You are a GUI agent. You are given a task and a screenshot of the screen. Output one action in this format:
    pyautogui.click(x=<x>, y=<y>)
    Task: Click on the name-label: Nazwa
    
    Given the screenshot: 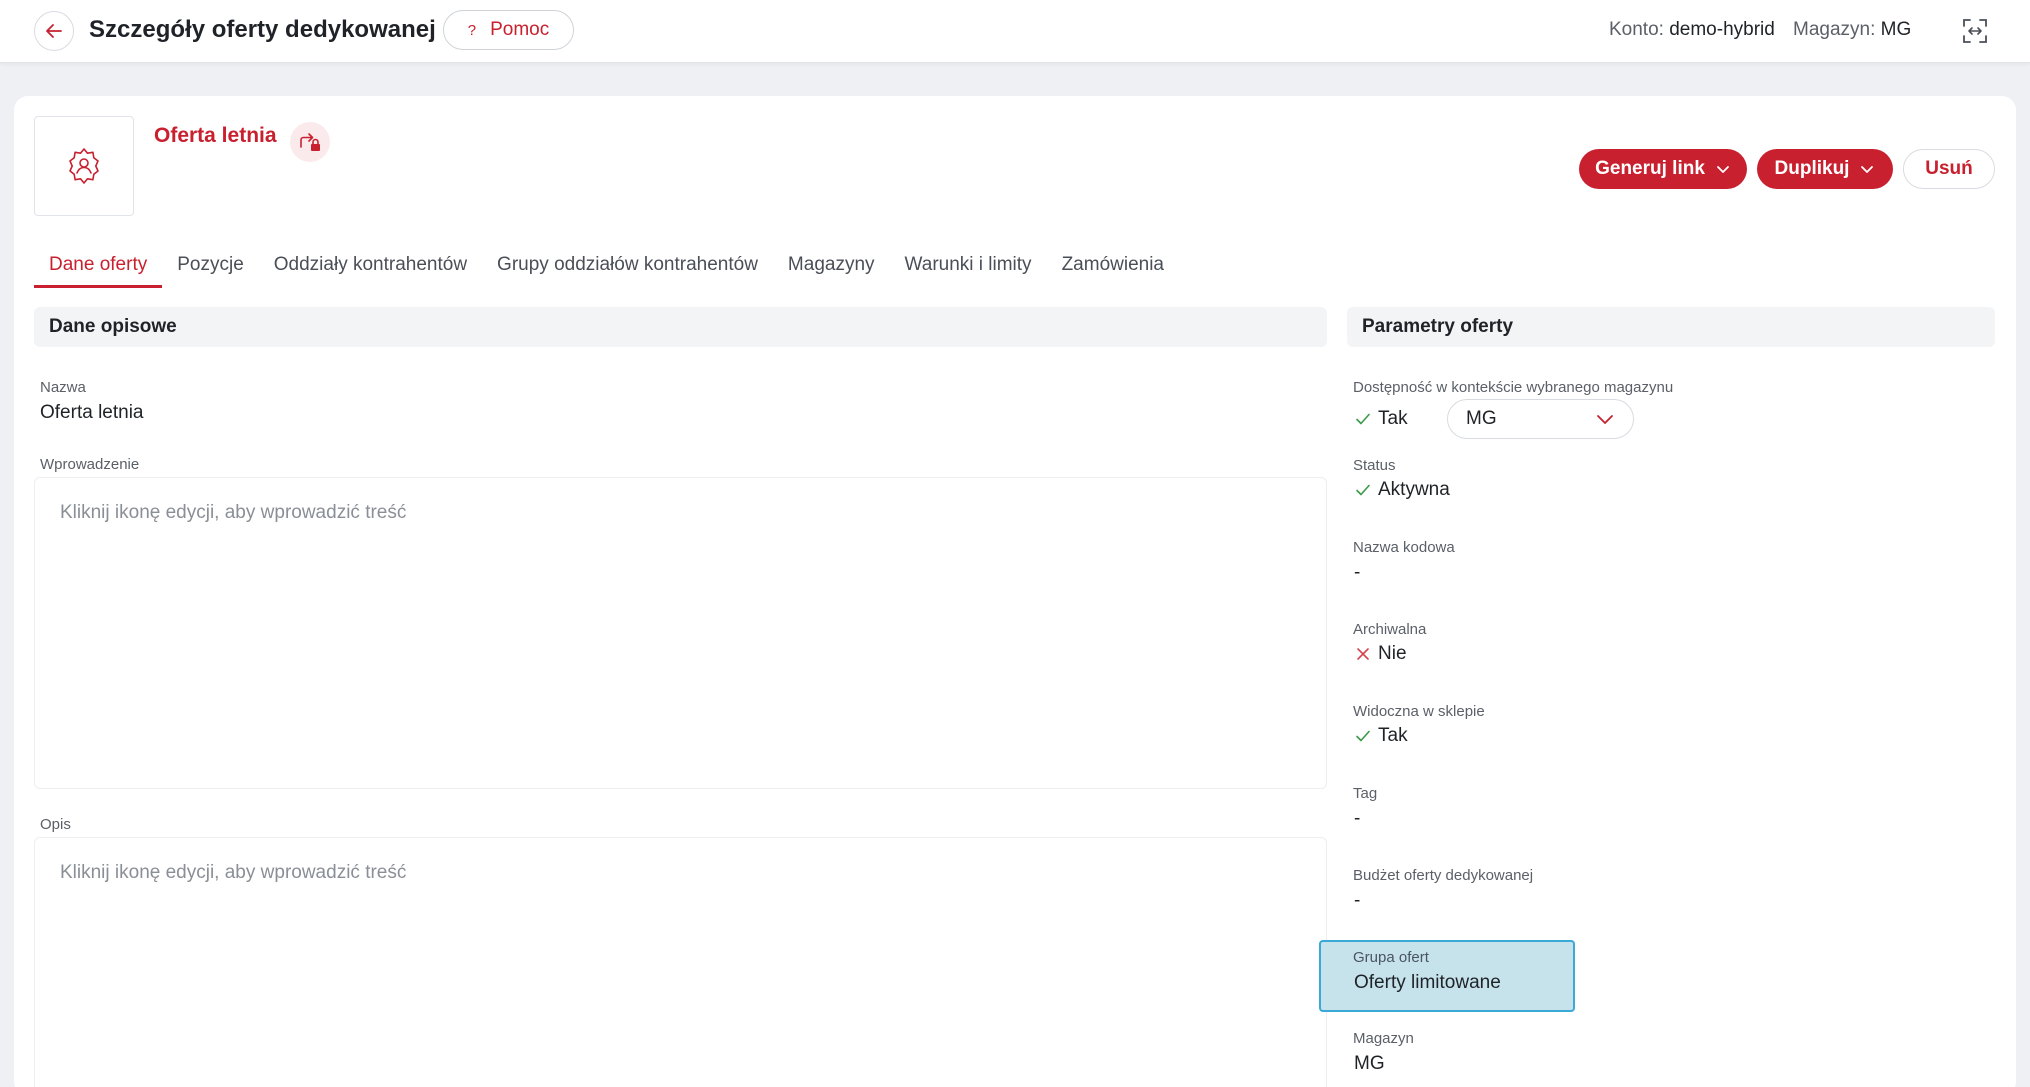 What is the action you would take?
    pyautogui.click(x=63, y=387)
    